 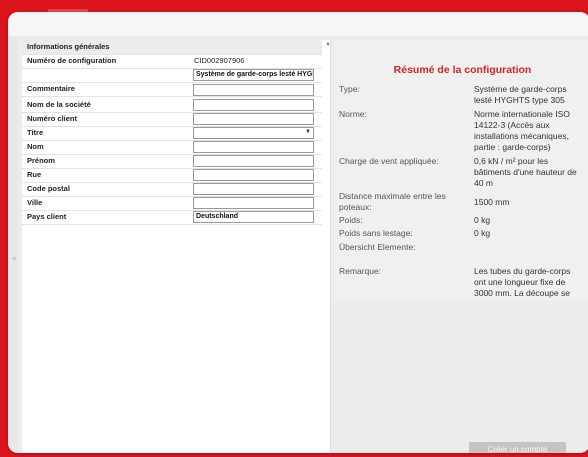 What do you see at coordinates (253, 119) in the screenshot?
I see `customer-number-field` at bounding box center [253, 119].